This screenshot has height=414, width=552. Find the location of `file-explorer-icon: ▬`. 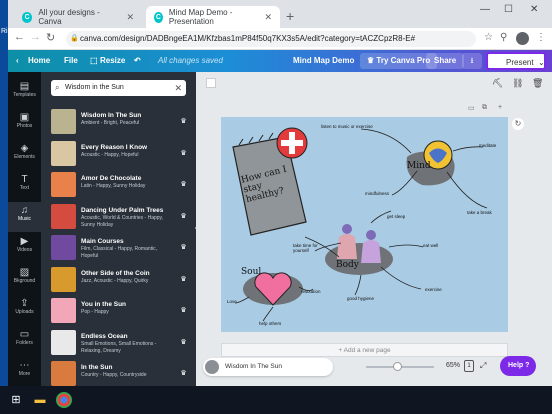

file-explorer-icon: ▬ is located at coordinates (40, 400).